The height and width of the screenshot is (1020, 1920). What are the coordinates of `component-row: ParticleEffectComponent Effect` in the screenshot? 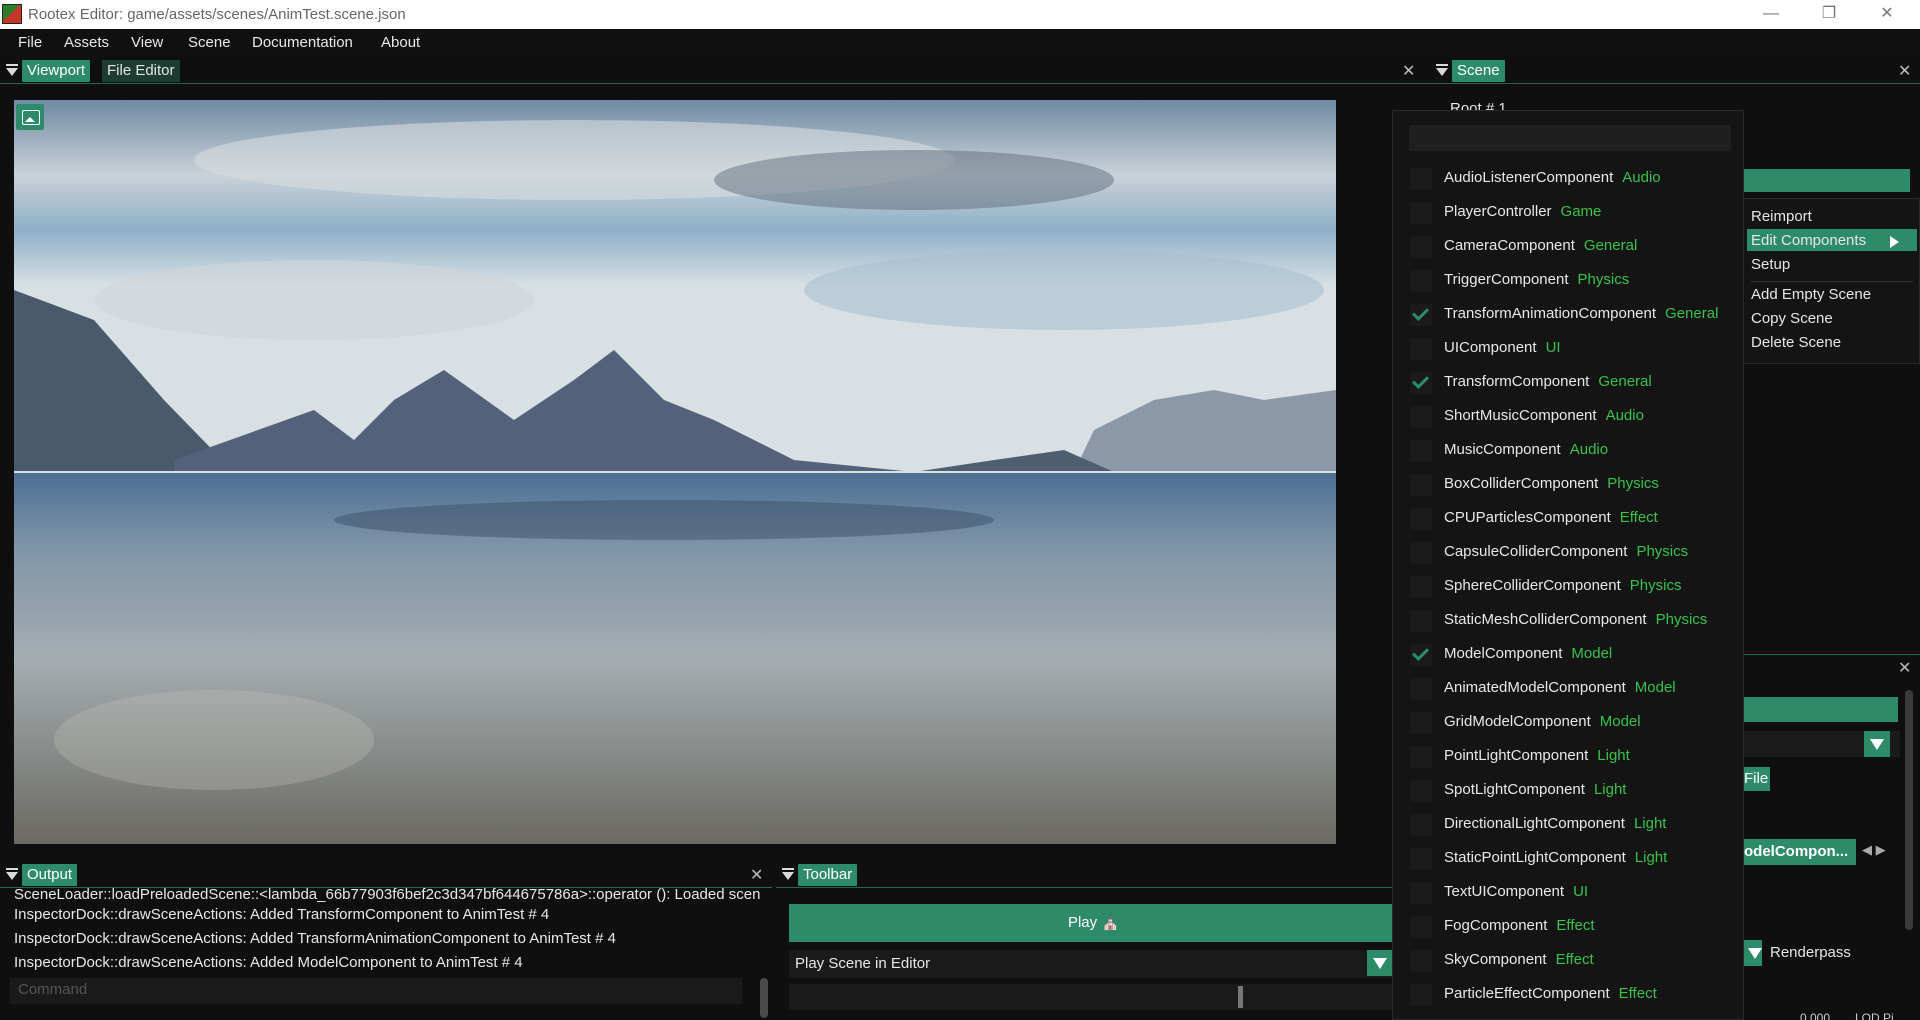 It's located at (1568, 994).